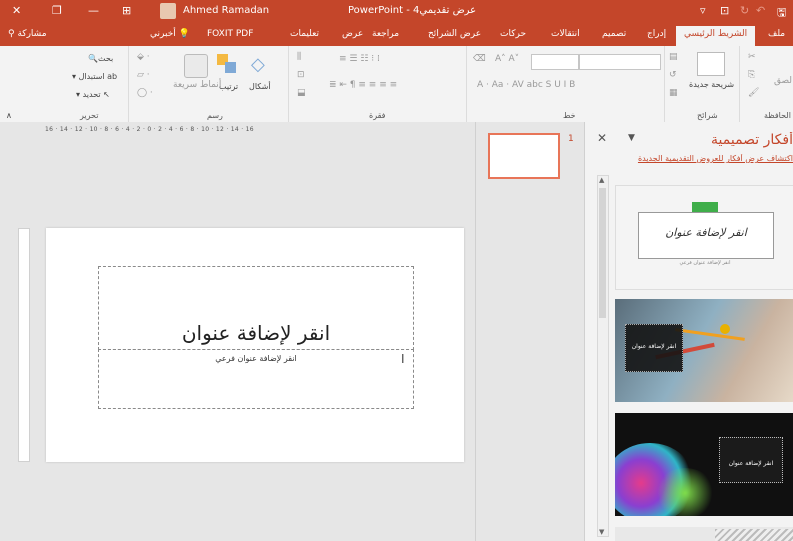 This screenshot has height=541, width=793. Describe the element at coordinates (685, 492) in the screenshot. I see `idea-color-burst` at that location.